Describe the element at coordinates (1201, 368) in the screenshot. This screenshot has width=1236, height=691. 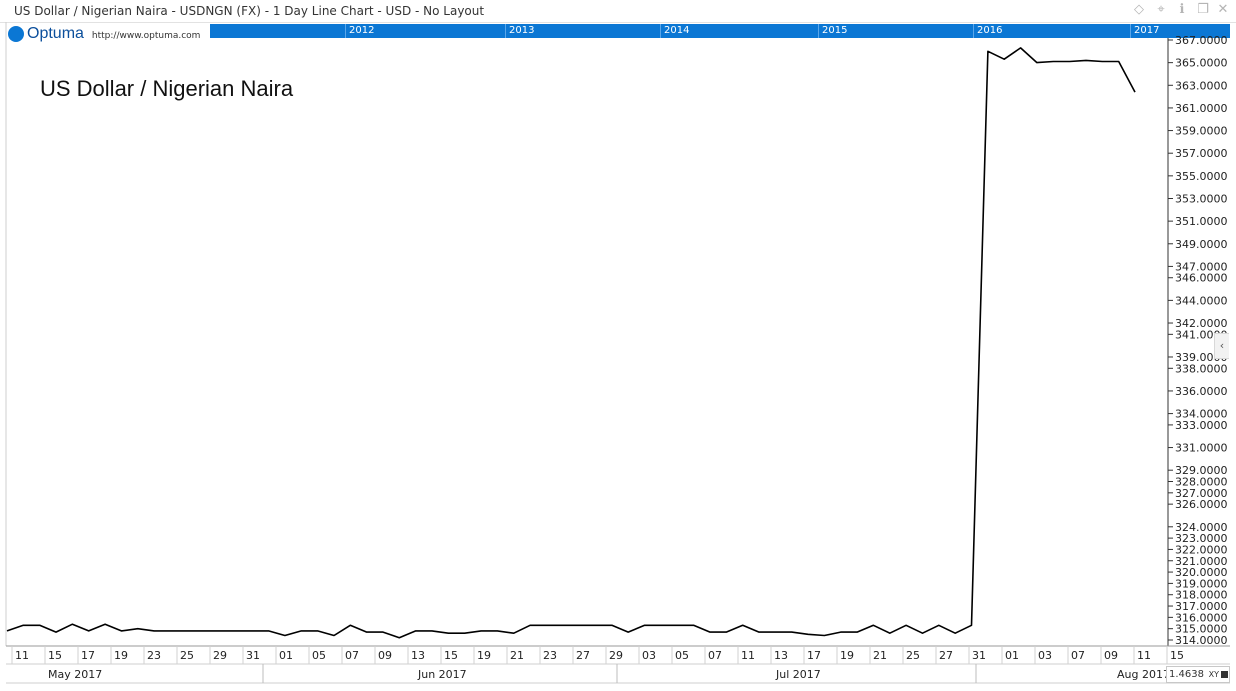
I see `y-tick-label: 338.0000` at that location.